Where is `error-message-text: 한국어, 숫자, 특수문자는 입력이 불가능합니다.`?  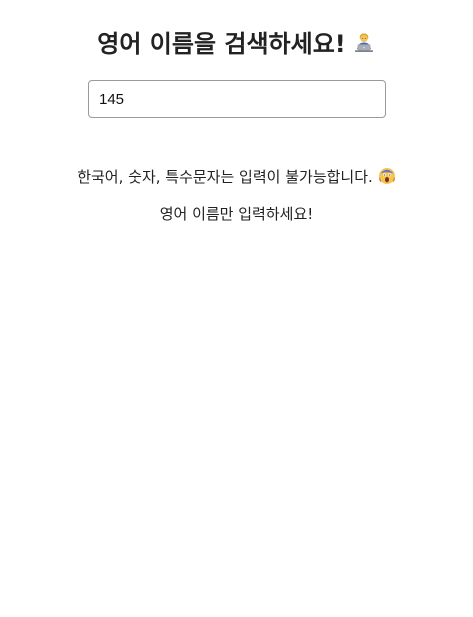
error-message-text: 한국어, 숫자, 특수문자는 입력이 불가능합니다. is located at coordinates (225, 177).